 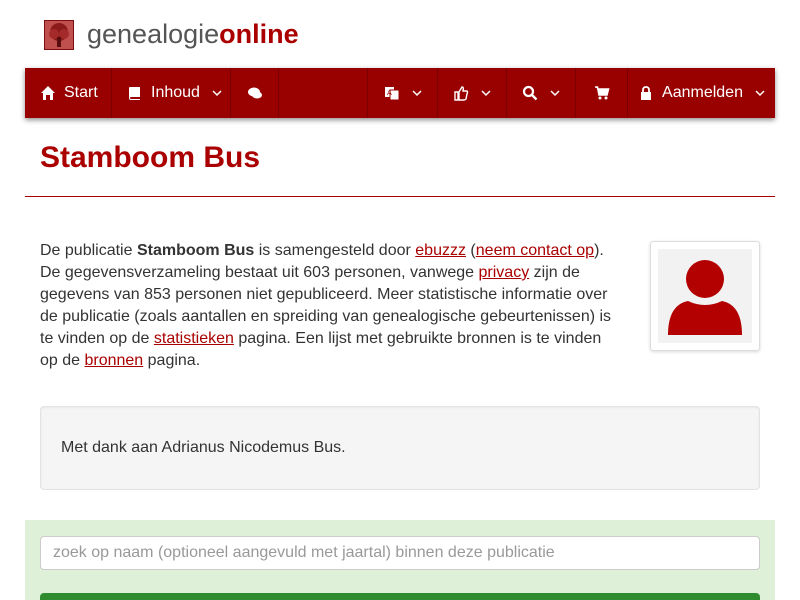 I want to click on publication-search-panel, so click(x=400, y=560).